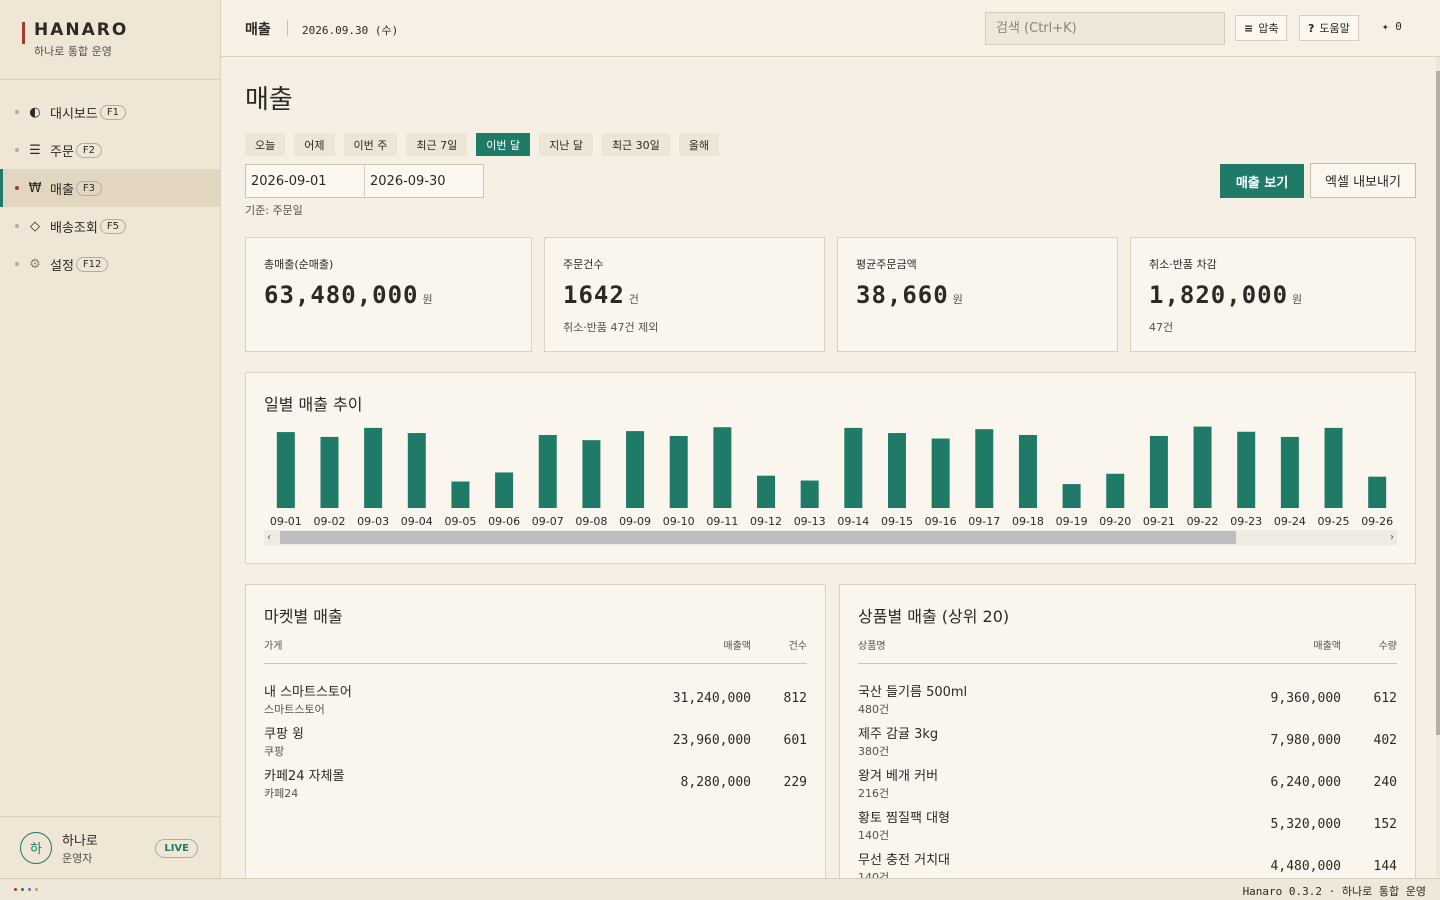  What do you see at coordinates (1329, 28) in the screenshot?
I see `help-button: ? 도움말` at bounding box center [1329, 28].